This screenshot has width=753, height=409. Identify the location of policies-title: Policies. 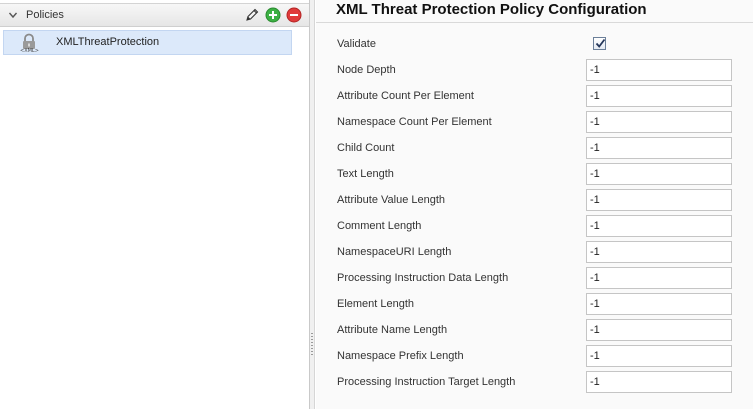
(45, 15).